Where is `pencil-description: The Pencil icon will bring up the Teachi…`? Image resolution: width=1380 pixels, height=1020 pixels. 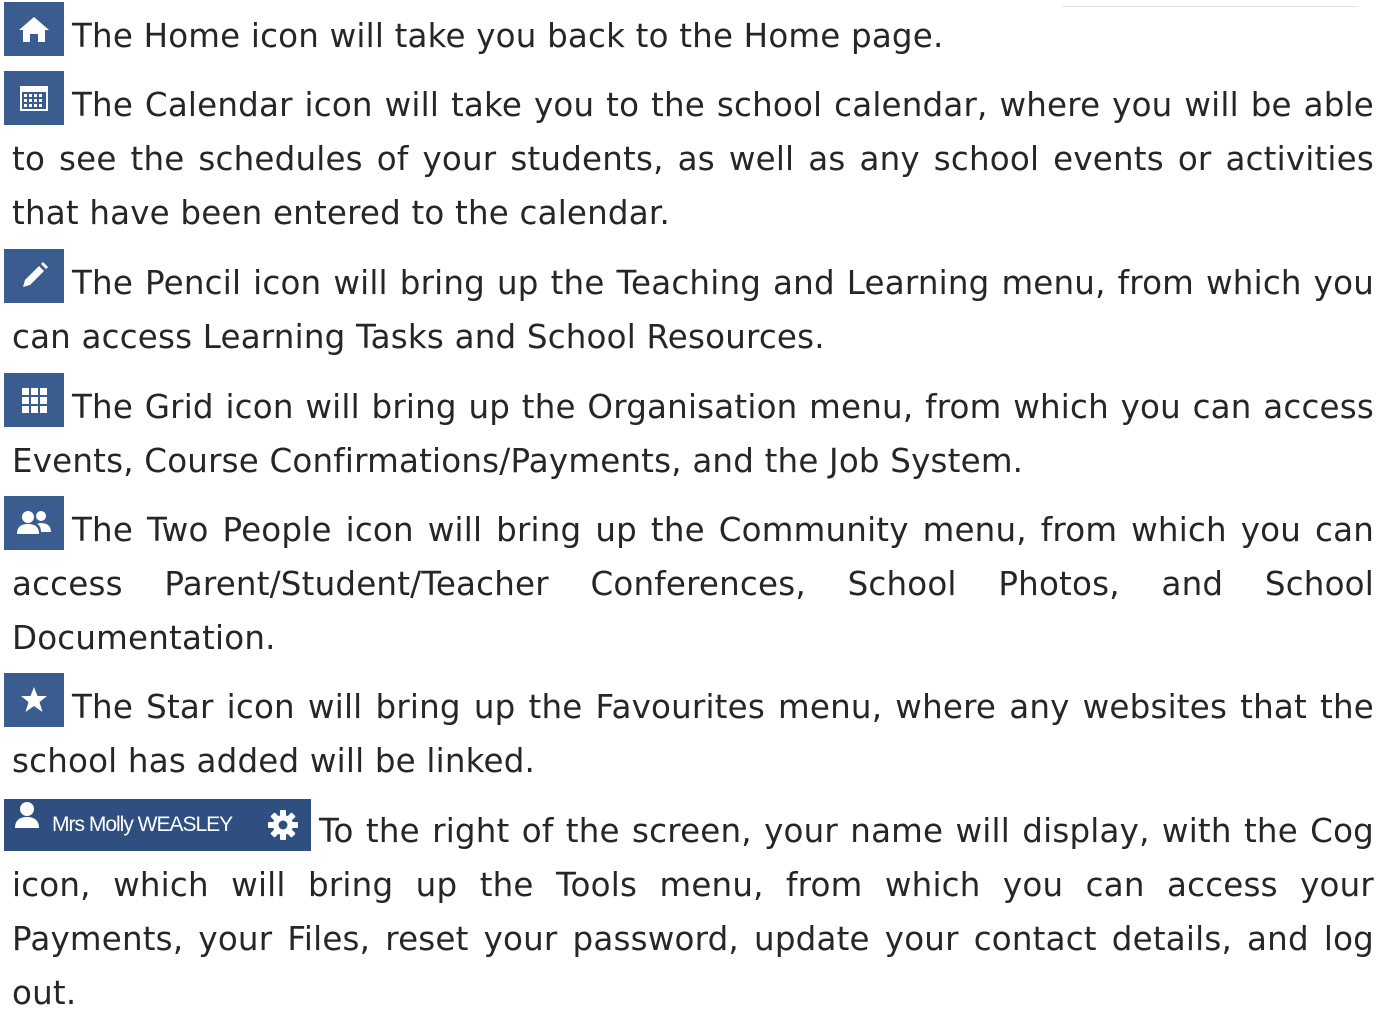 pencil-description: The Pencil icon will bring up the Teachi… is located at coordinates (689, 306).